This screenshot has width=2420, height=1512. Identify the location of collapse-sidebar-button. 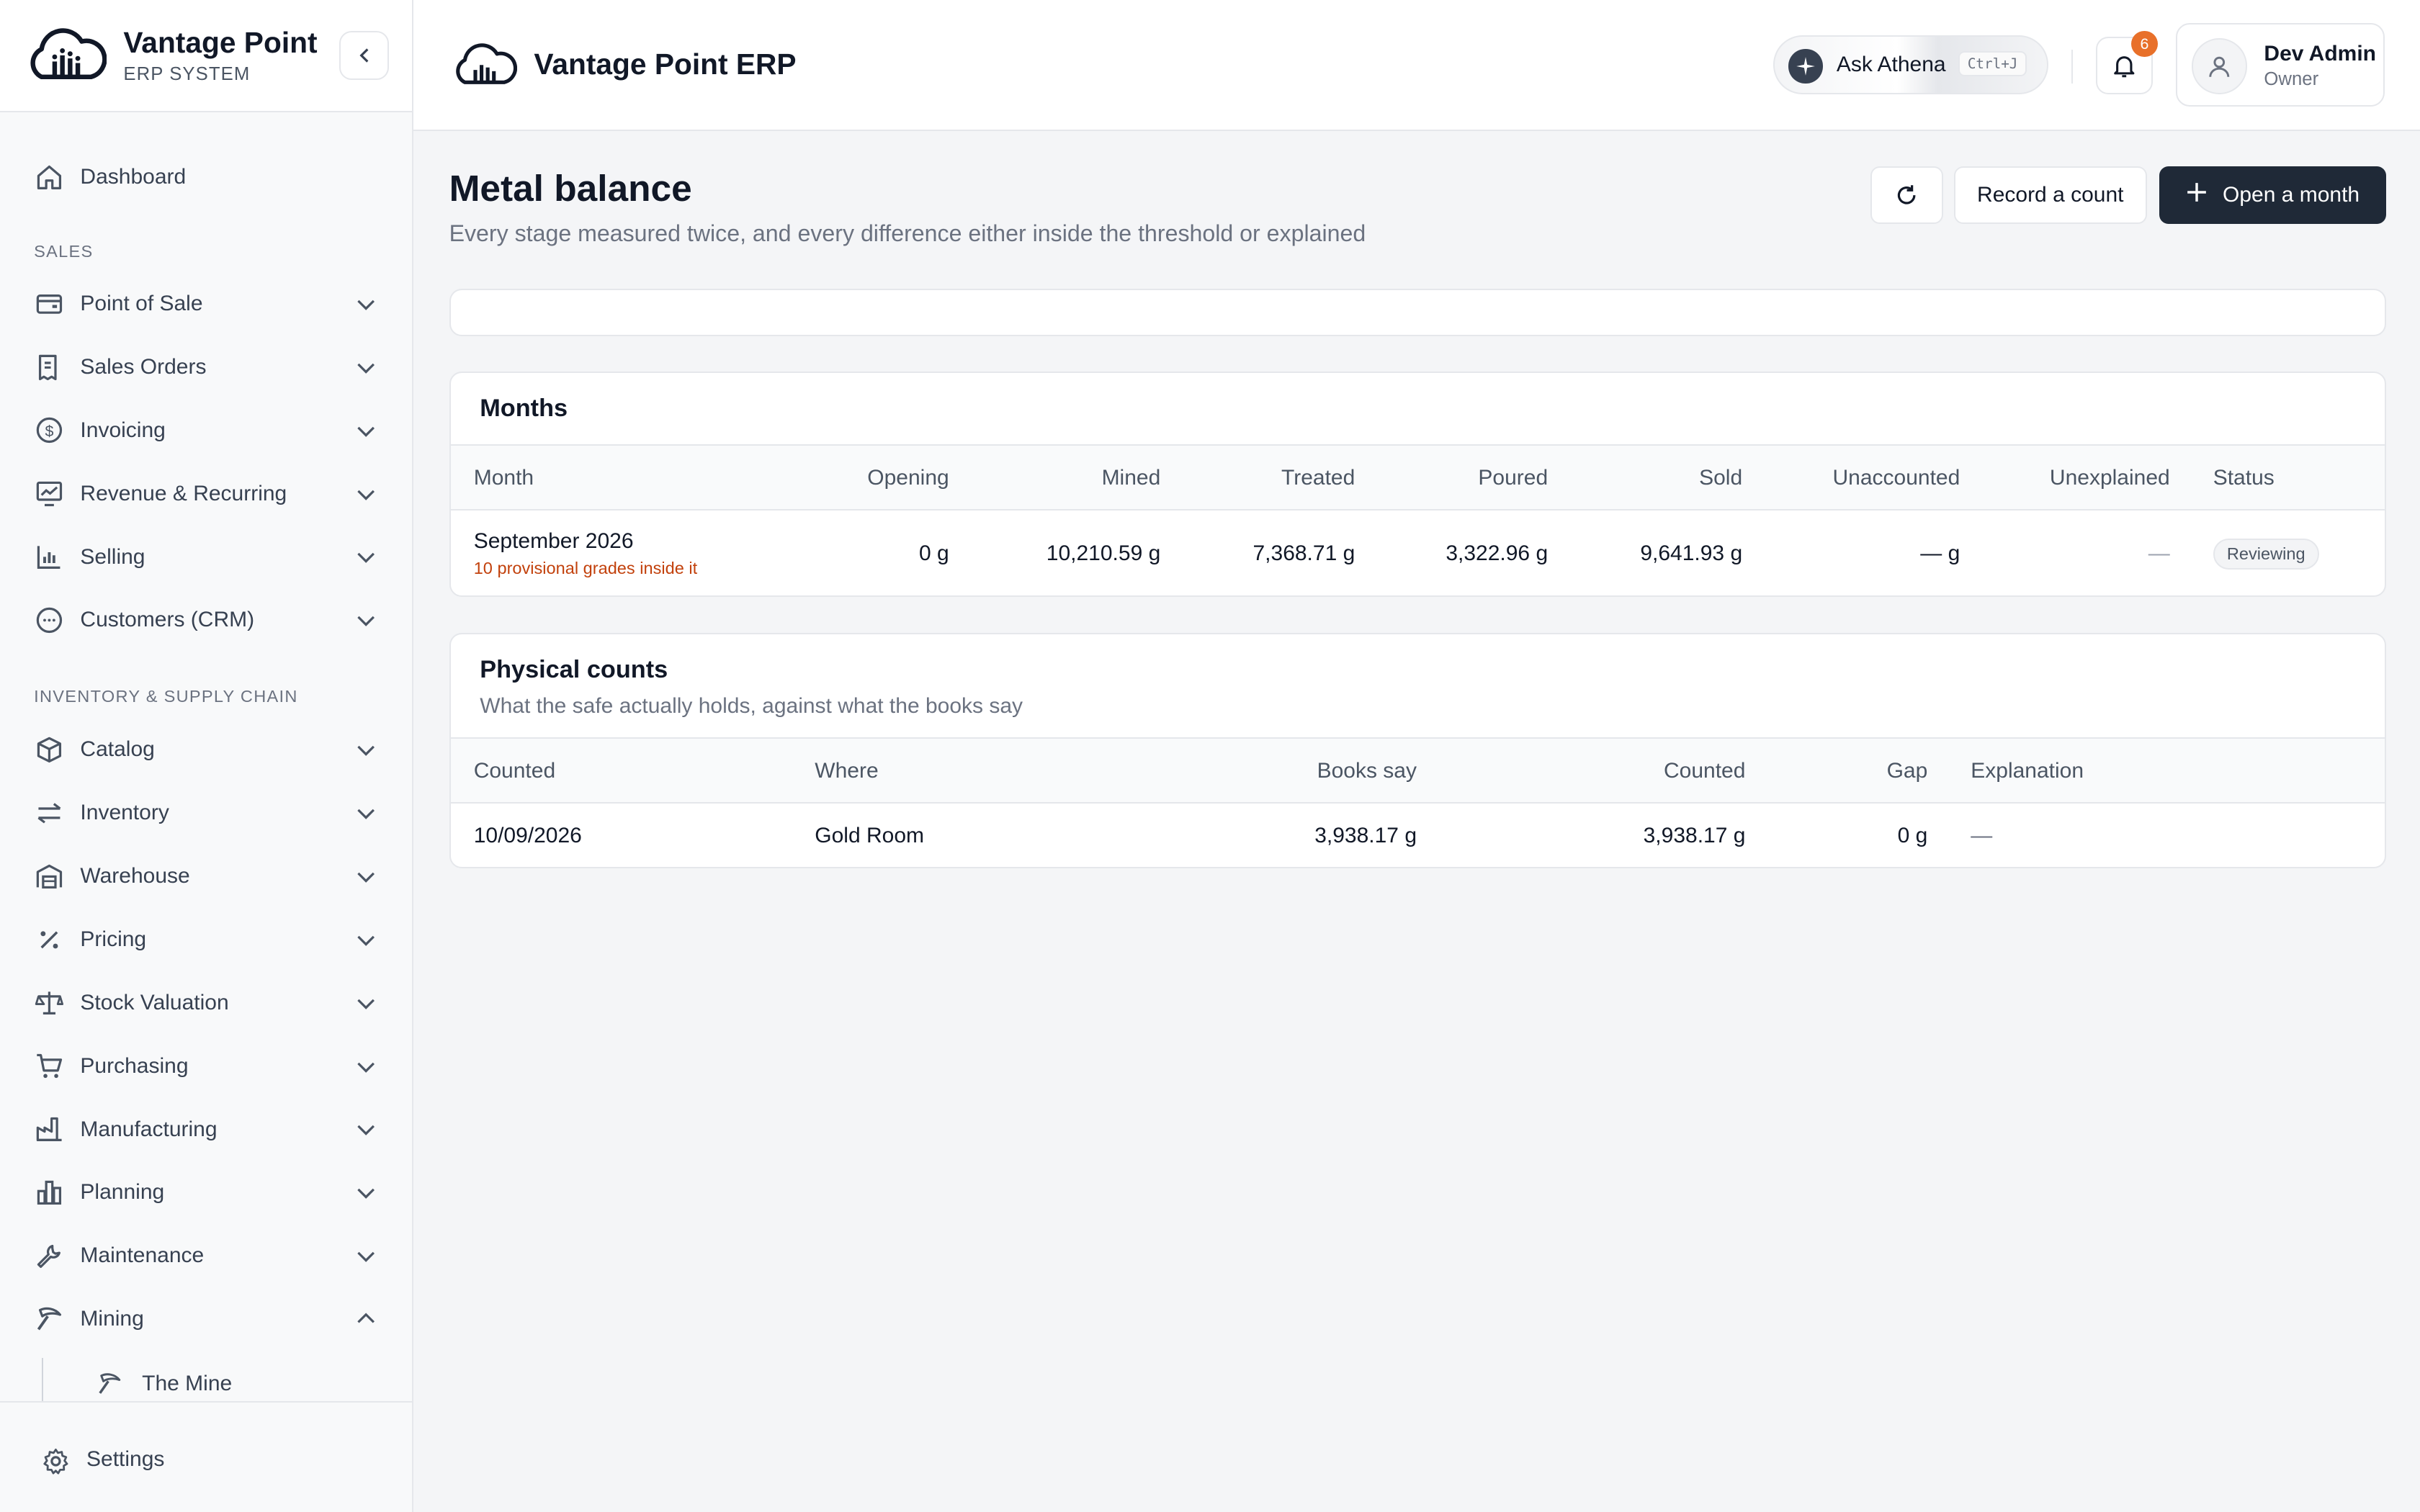
(364, 55).